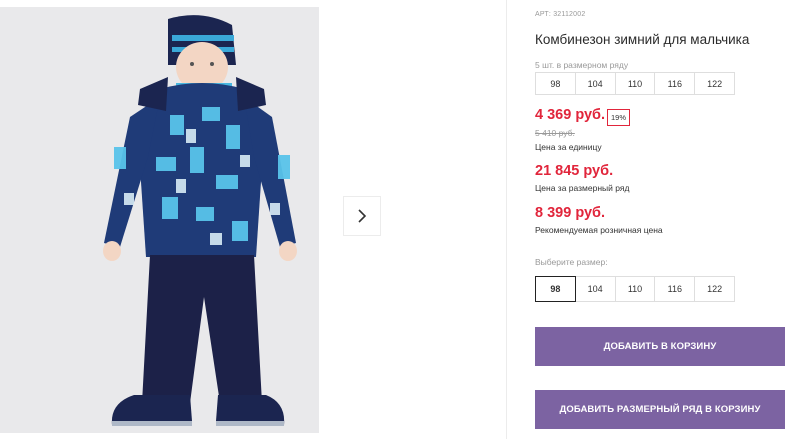 This screenshot has height=439, width=800. I want to click on size-option-110: 110, so click(635, 289).